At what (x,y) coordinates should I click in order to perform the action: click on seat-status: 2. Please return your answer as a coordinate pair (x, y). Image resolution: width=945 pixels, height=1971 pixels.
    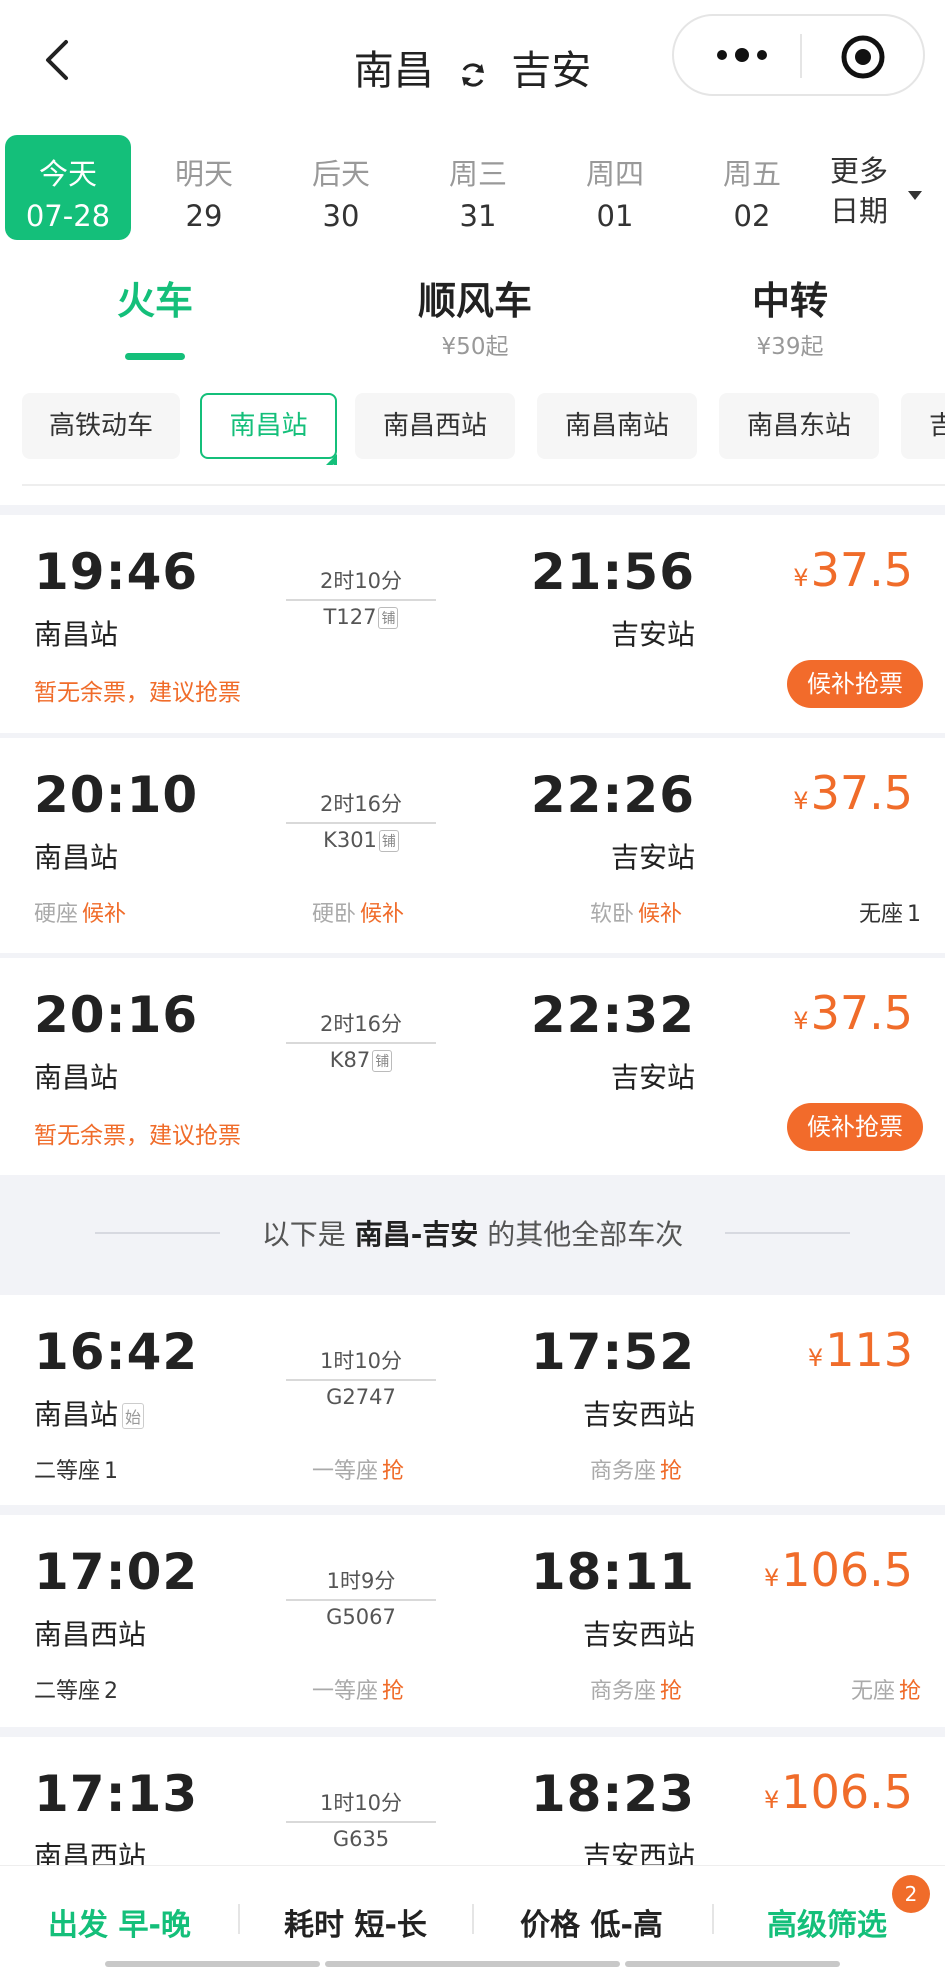
    Looking at the image, I should click on (111, 1691).